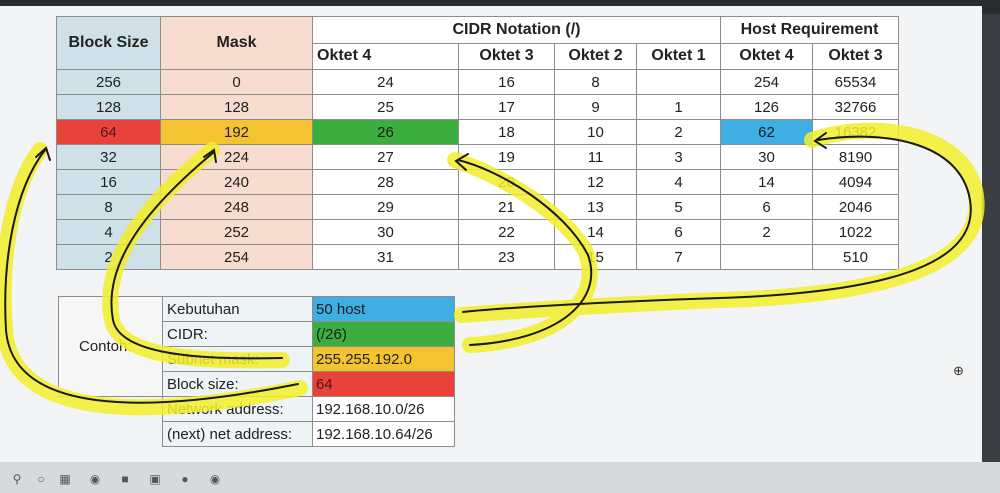  I want to click on header-cidr-oktet1: Oktet 1, so click(678, 56).